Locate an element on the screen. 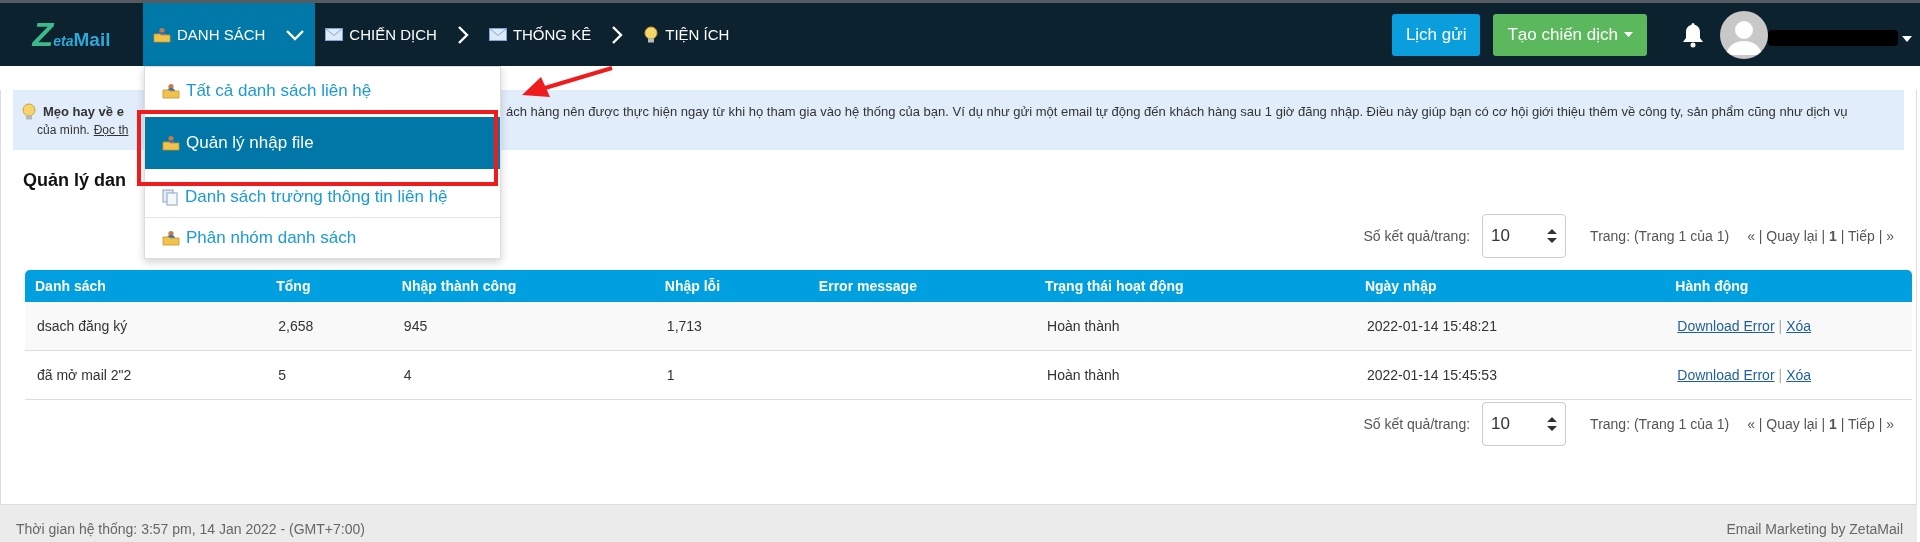 This screenshot has width=1920, height=542. chevron-down-icon is located at coordinates (295, 34).